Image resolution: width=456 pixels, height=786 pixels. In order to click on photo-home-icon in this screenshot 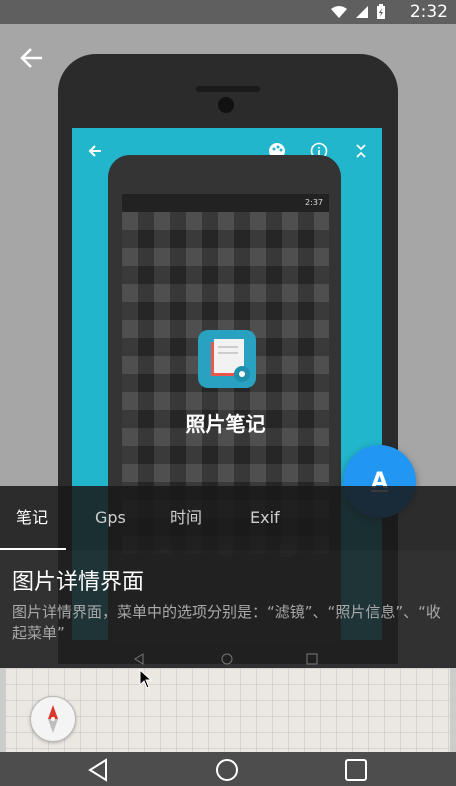, I will do `click(227, 659)`.